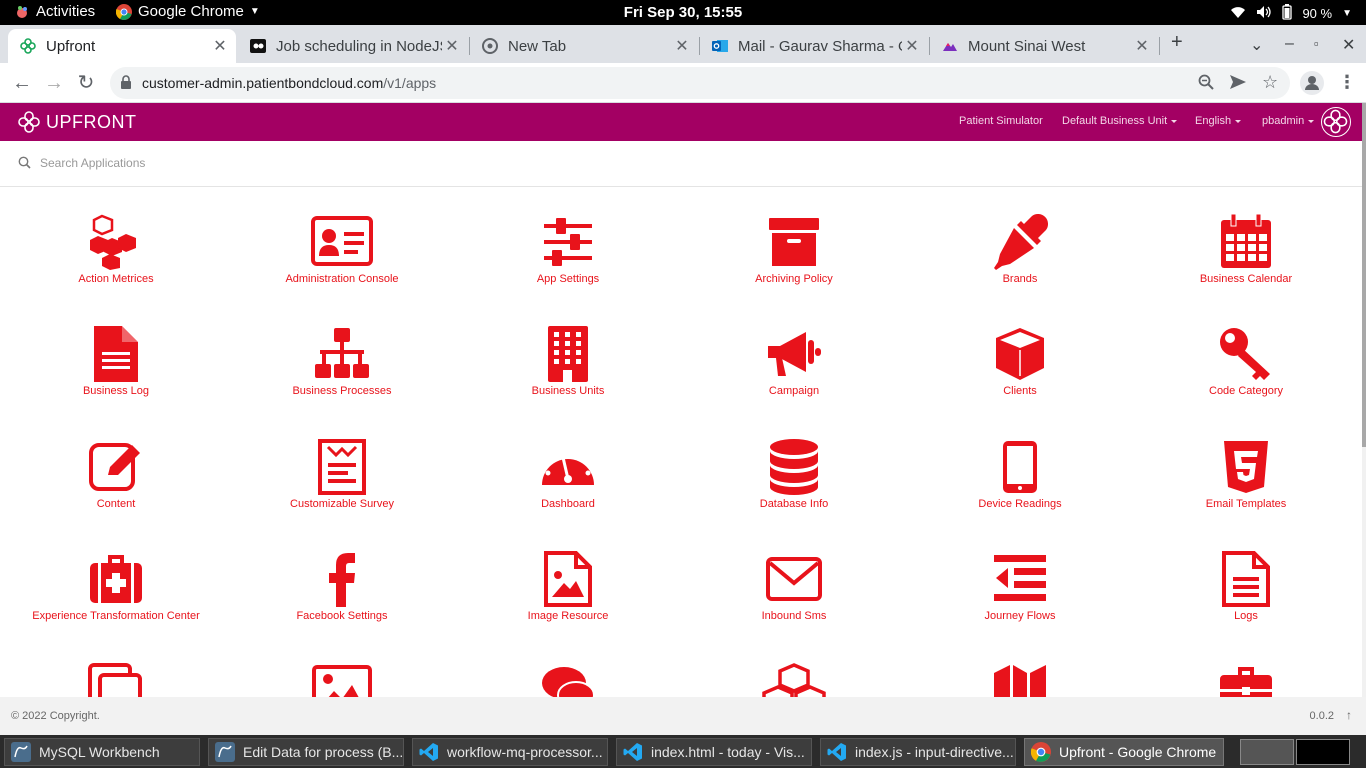 The width and height of the screenshot is (1366, 768). I want to click on app-image-resource: Image Resource, so click(568, 586).